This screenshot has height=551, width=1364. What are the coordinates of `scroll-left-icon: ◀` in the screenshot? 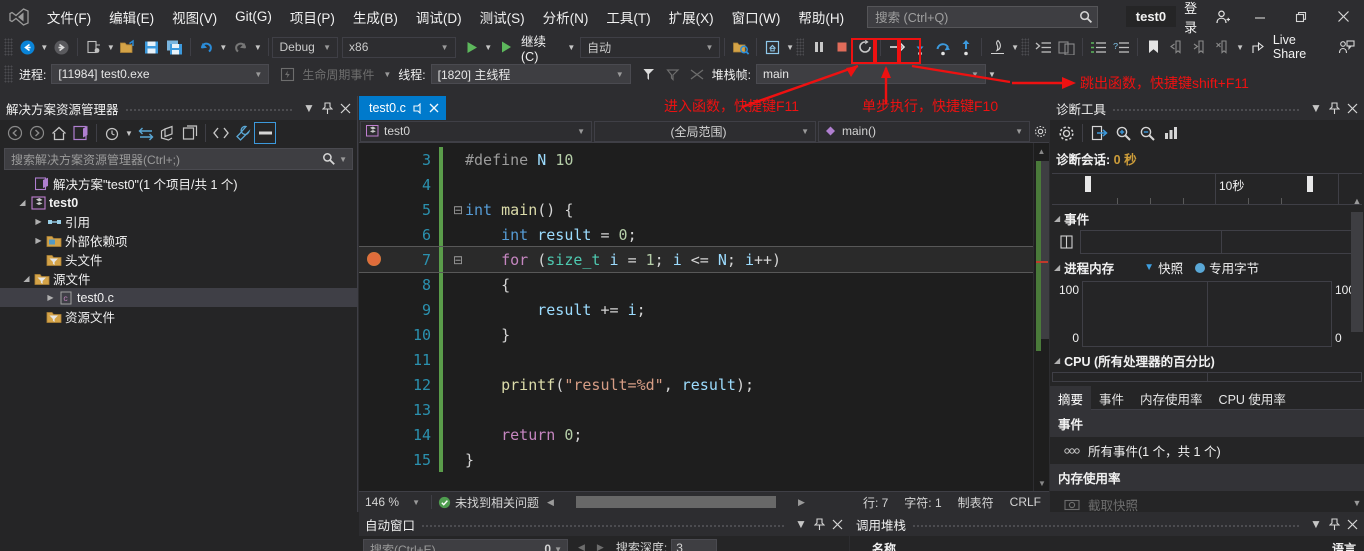 It's located at (550, 502).